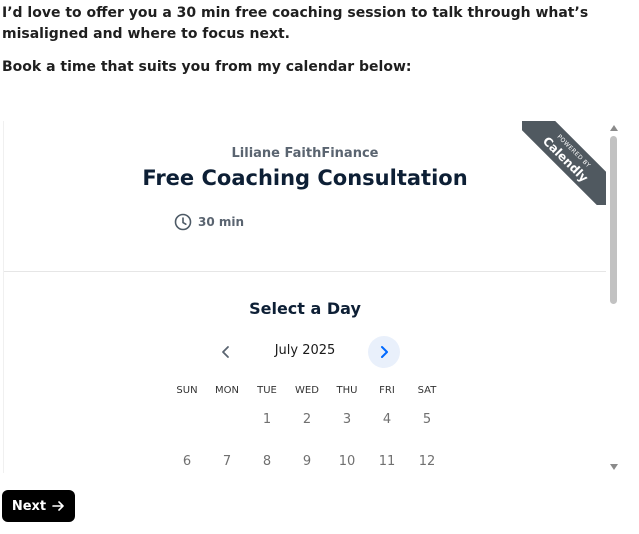 The image size is (639, 534). I want to click on weekday-header-row: SUN MON TUE WED THU FRI SAT, so click(307, 390).